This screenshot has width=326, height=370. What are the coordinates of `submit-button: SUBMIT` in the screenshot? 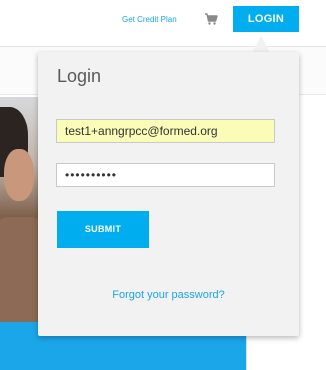 It's located at (103, 229).